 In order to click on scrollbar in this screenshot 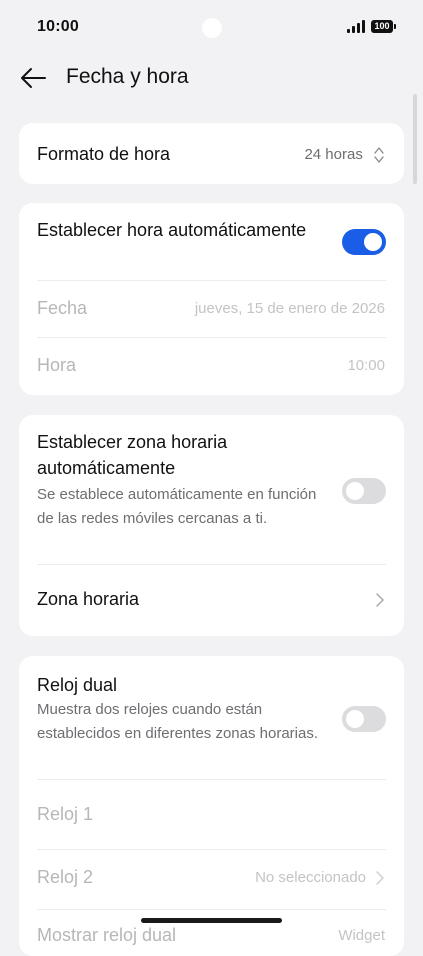, I will do `click(415, 139)`.